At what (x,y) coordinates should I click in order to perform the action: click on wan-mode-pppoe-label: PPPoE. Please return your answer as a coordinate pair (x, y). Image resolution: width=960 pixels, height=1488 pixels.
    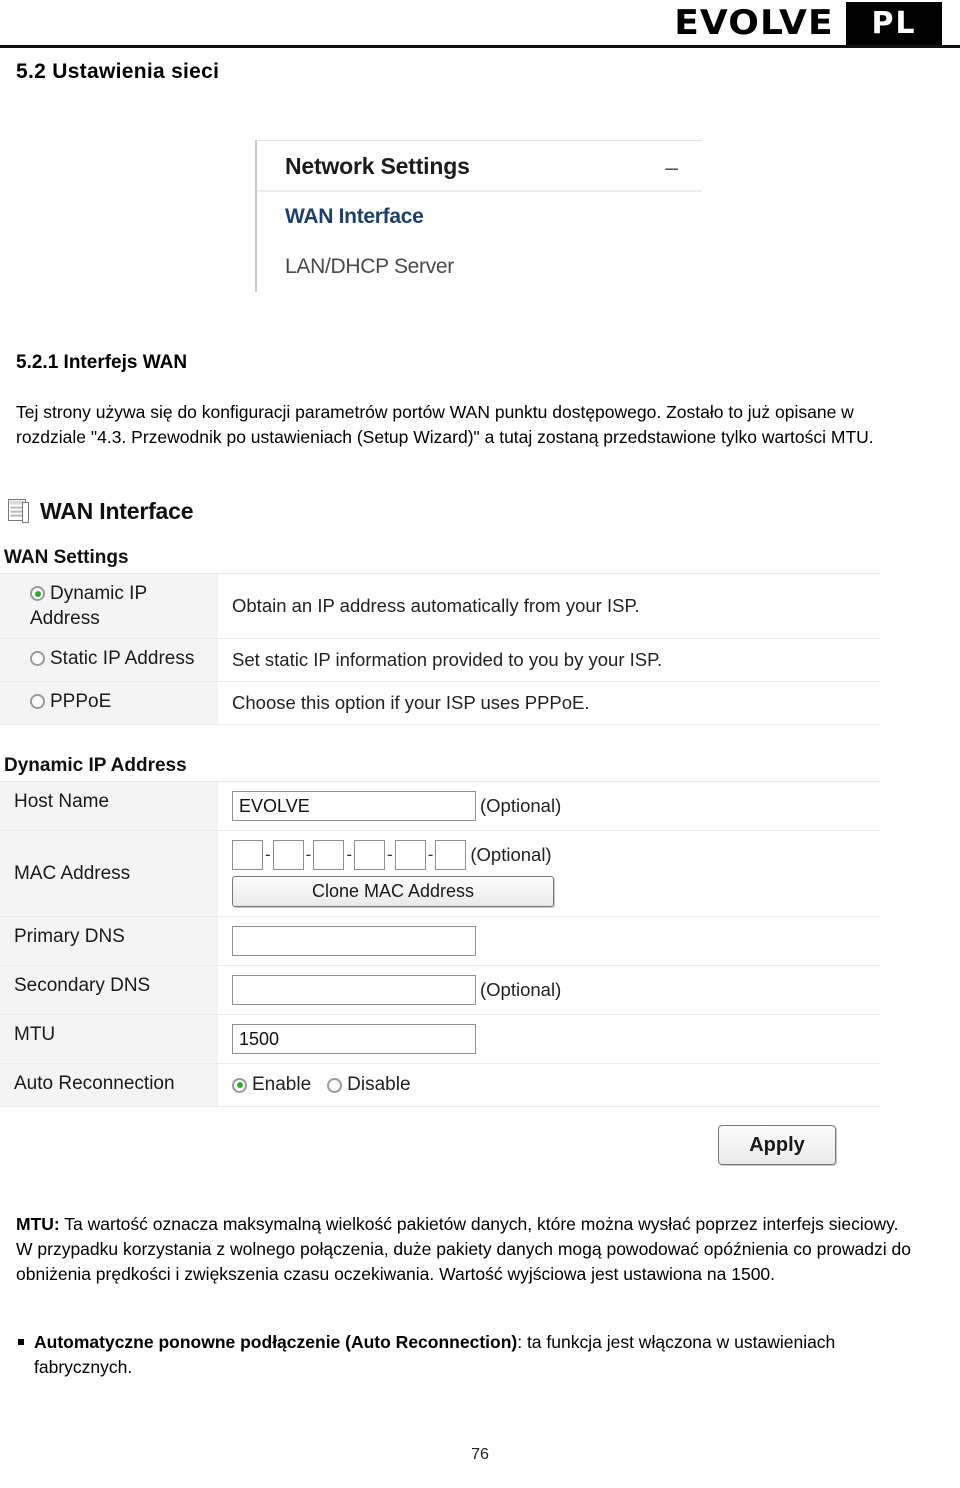
    Looking at the image, I should click on (81, 701).